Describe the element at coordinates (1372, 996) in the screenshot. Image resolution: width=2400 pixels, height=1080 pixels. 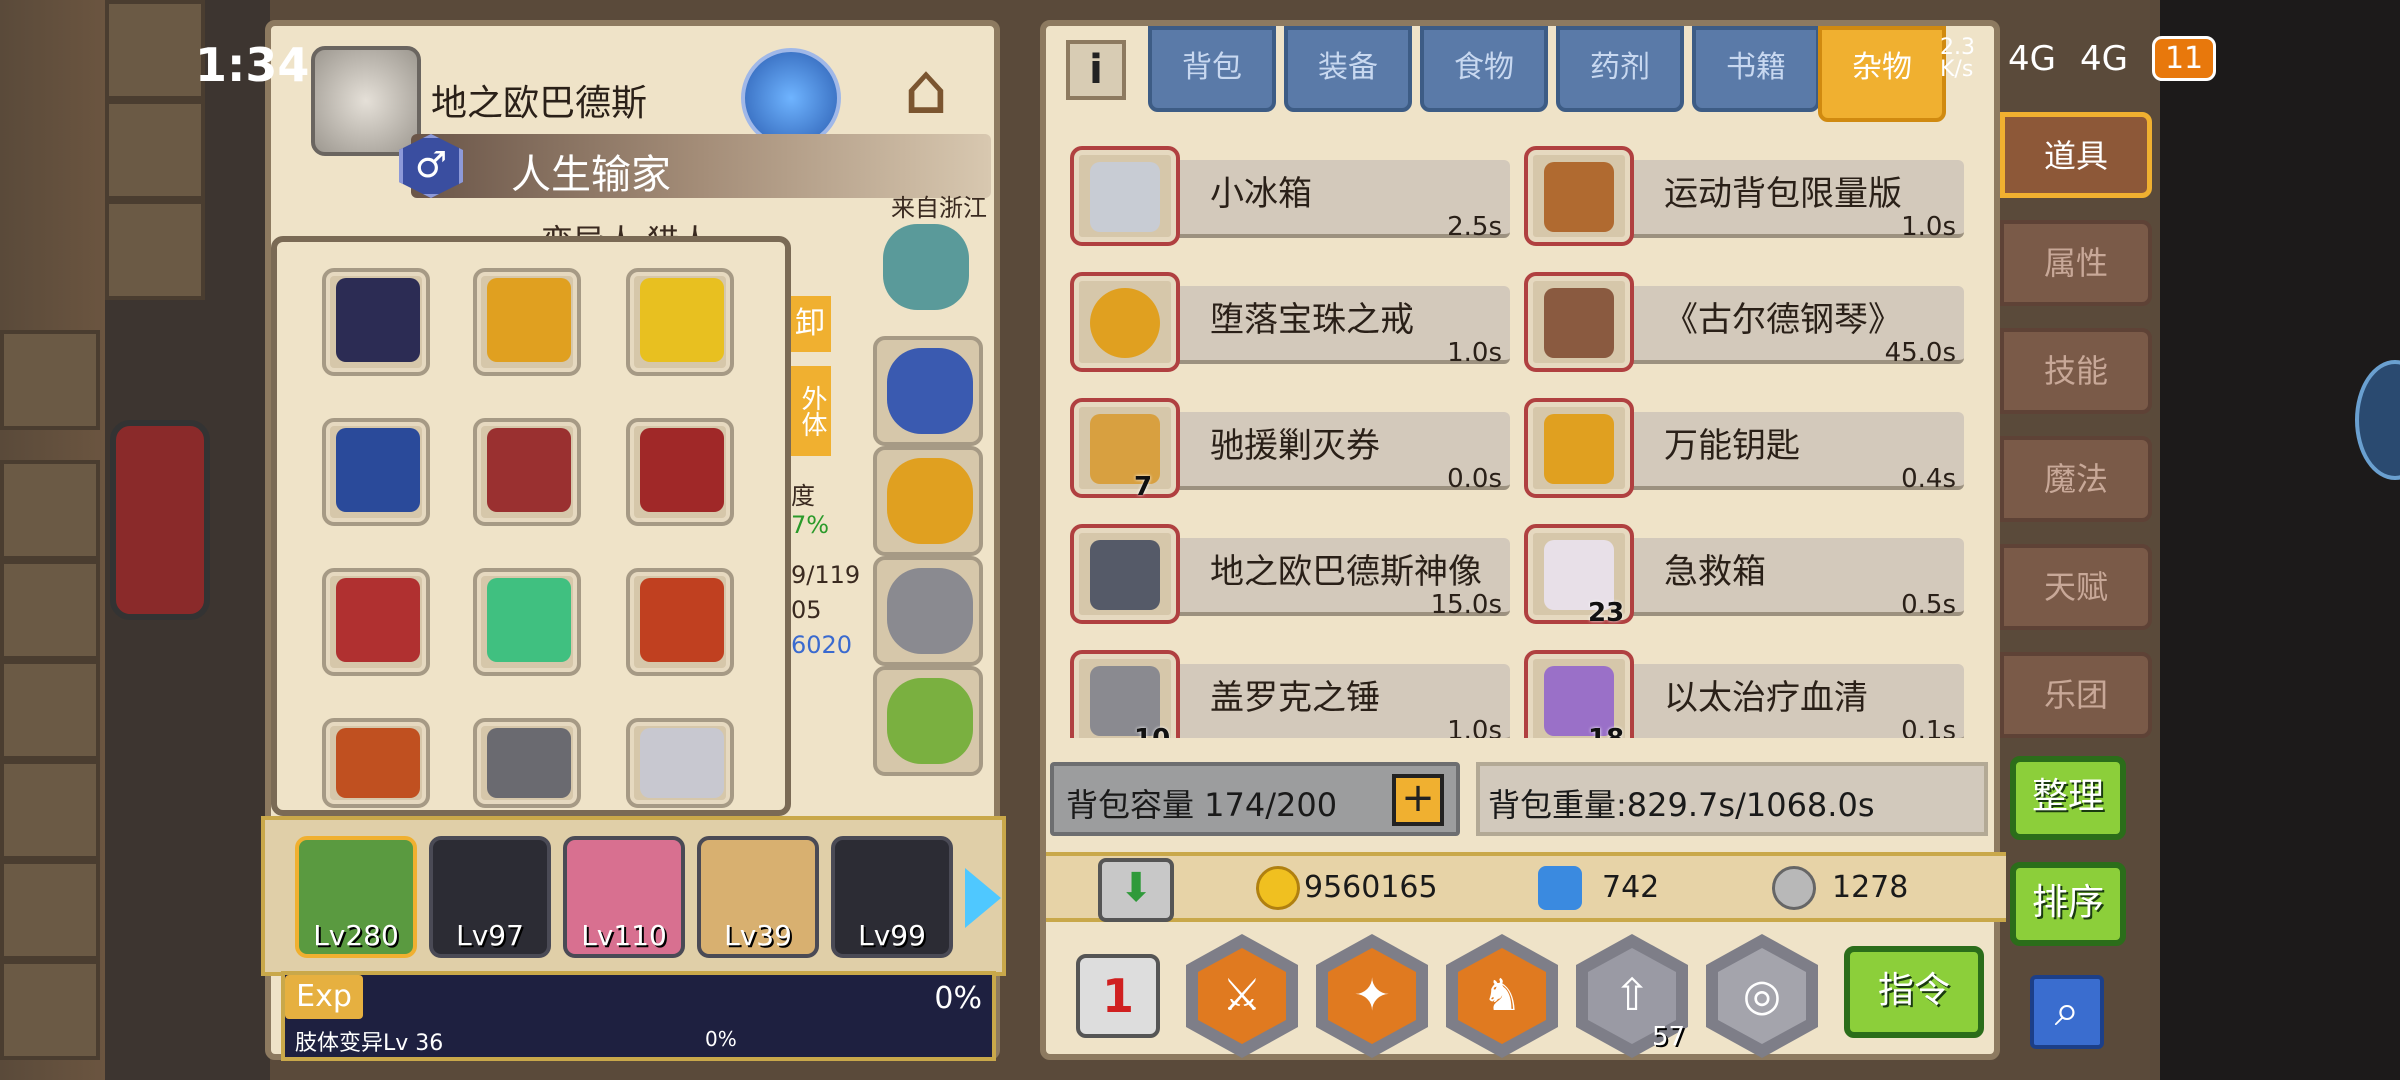
I see `skill-slot: ✦` at that location.